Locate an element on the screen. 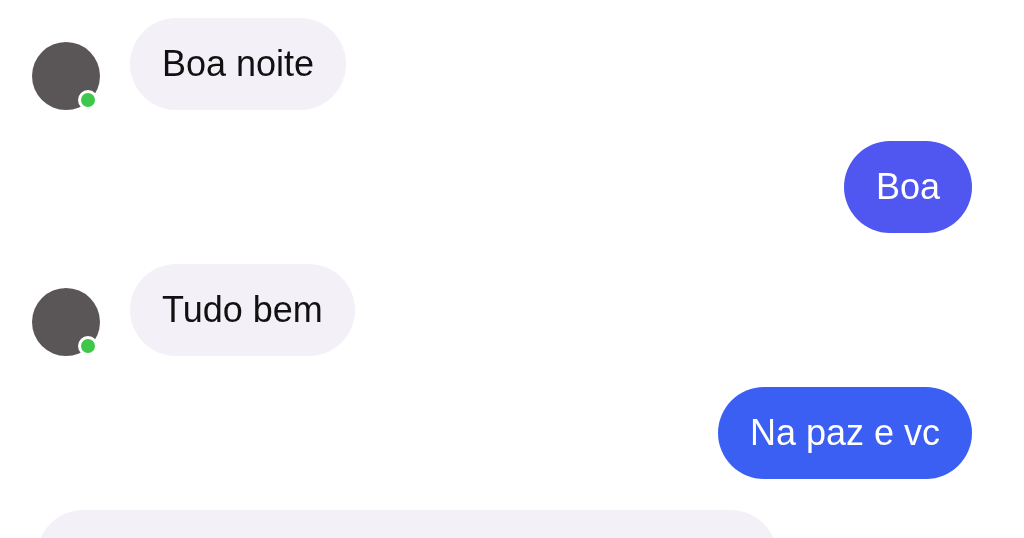 This screenshot has height=538, width=1024. outgoing-message: Boa is located at coordinates (907, 187).